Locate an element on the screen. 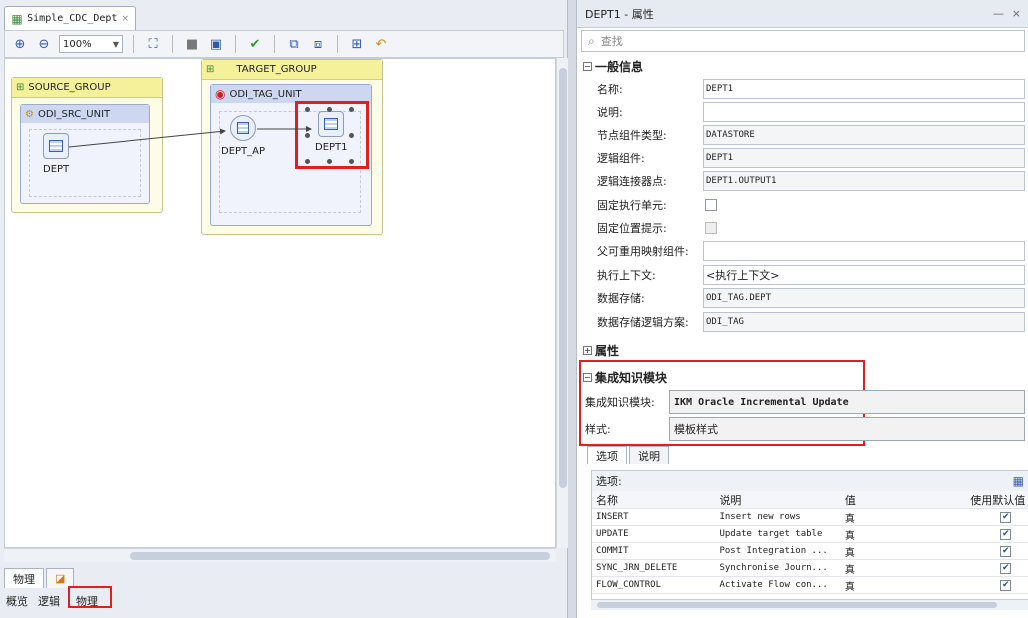 This screenshot has width=1028, height=618. col-header-name: 名称 is located at coordinates (654, 500).